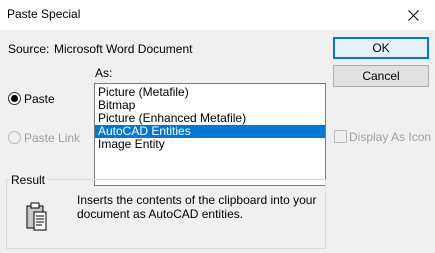 Image resolution: width=435 pixels, height=253 pixels. I want to click on cancel-button-label: Cancel, so click(381, 76).